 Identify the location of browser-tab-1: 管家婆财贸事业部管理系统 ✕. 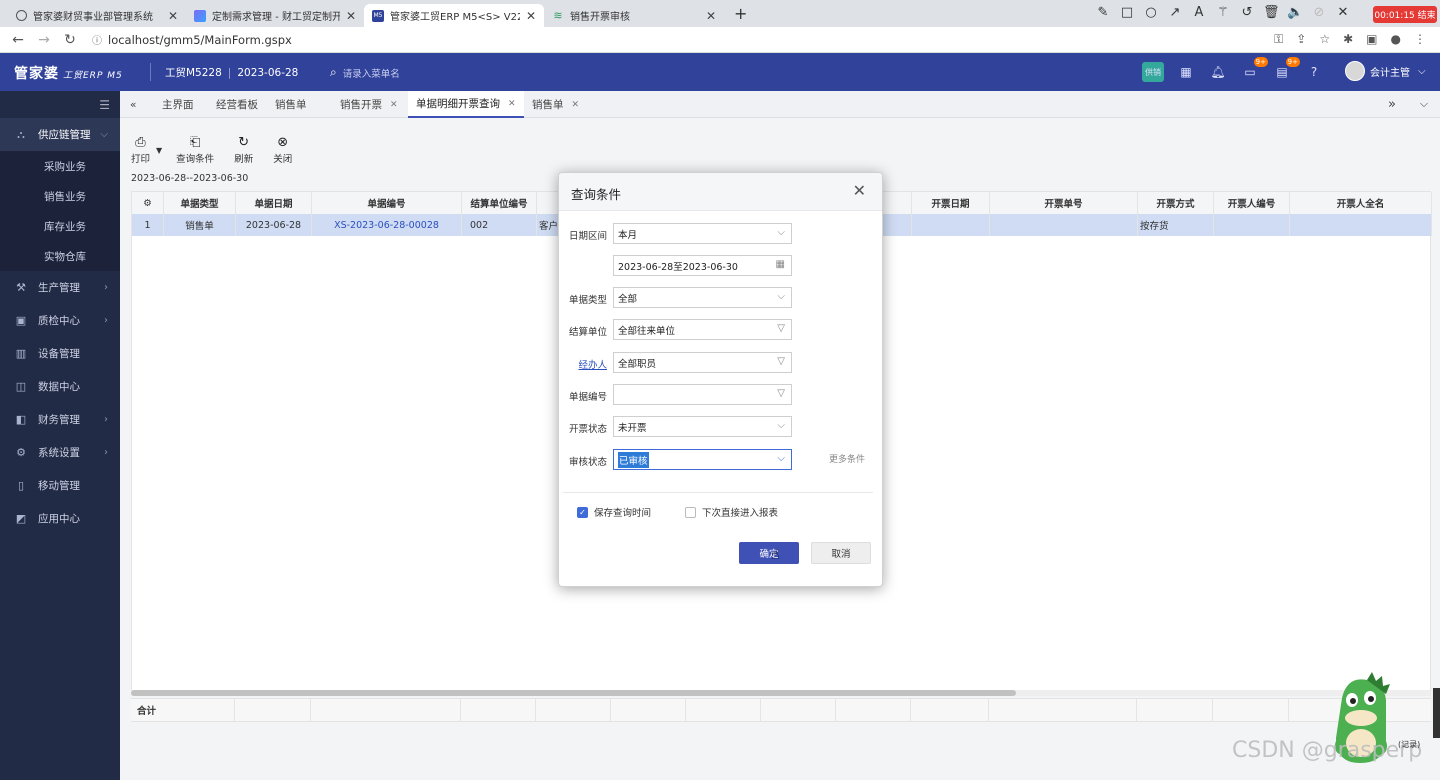
(97, 15).